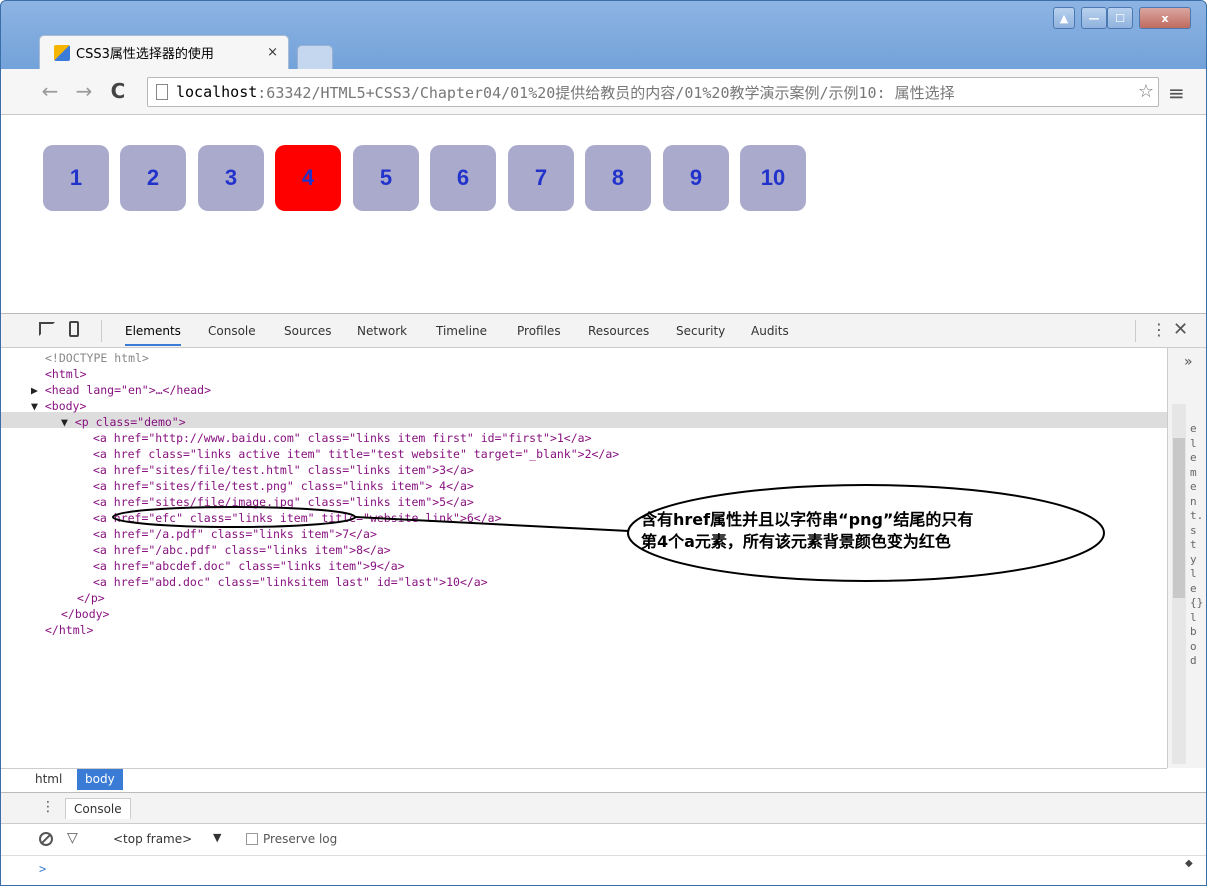  Describe the element at coordinates (66, 374) in the screenshot. I see `html-open-line: <html>` at that location.